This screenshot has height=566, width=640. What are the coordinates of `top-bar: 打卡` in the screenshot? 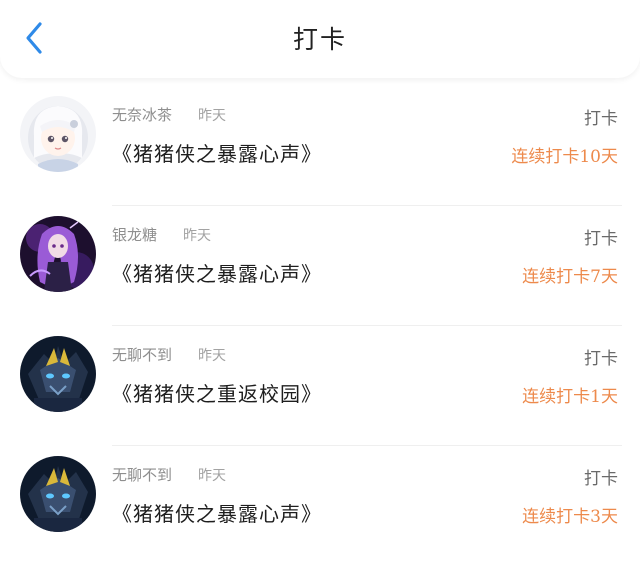 It's located at (320, 39).